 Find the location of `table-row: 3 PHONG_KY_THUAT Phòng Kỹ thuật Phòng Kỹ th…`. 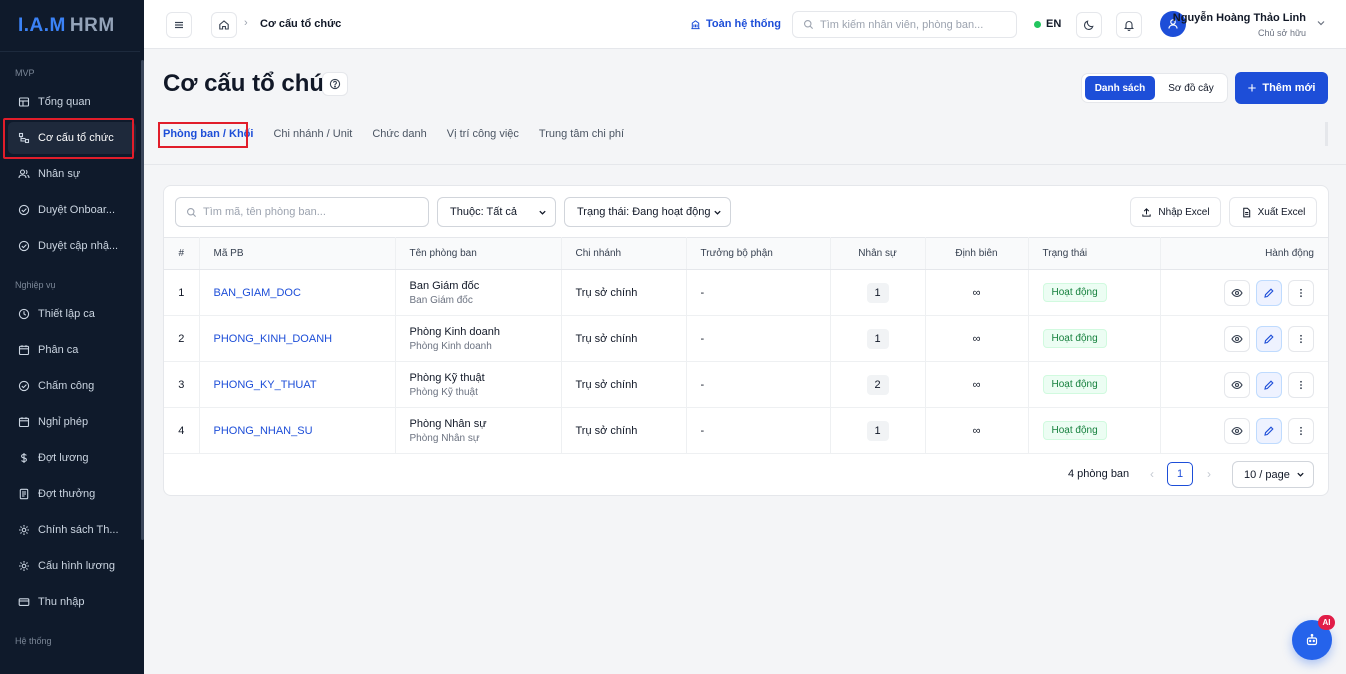

table-row: 3 PHONG_KY_THUAT Phòng Kỹ thuật Phòng Kỹ th… is located at coordinates (746, 384).